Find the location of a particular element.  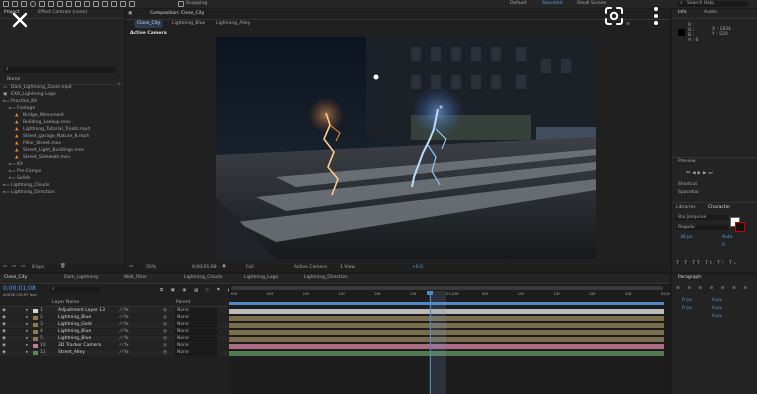

project-item: ▲ Street_Sidewalk.mov is located at coordinates (62, 157).